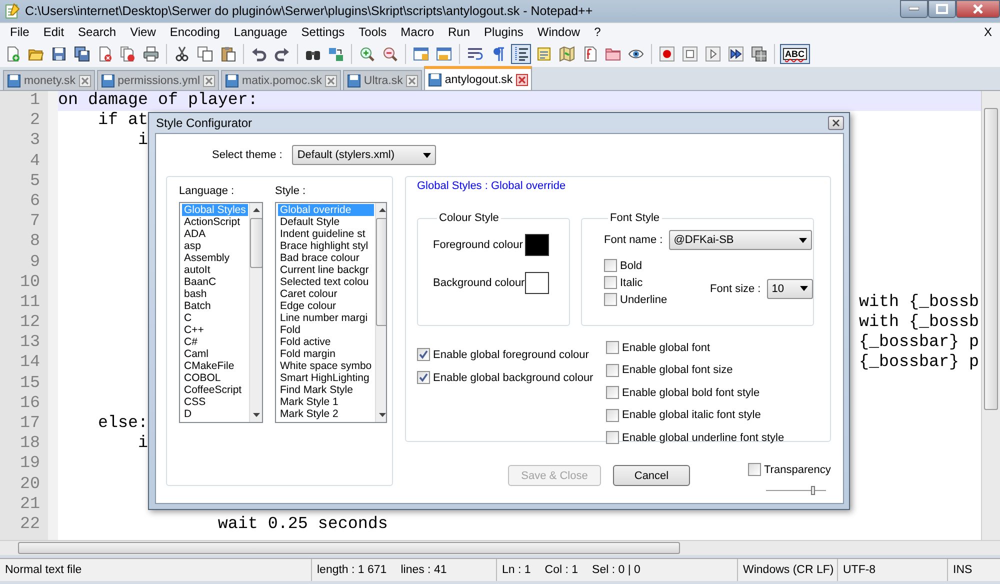 This screenshot has height=584, width=1000. Describe the element at coordinates (567, 54) in the screenshot. I see `map-icon` at that location.